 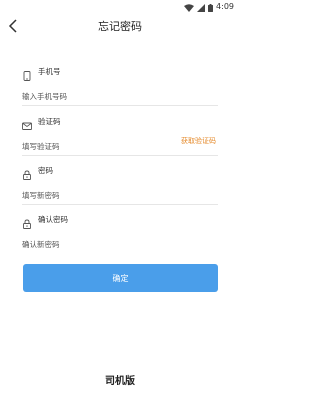 I want to click on code-label: 验证码, so click(x=49, y=121).